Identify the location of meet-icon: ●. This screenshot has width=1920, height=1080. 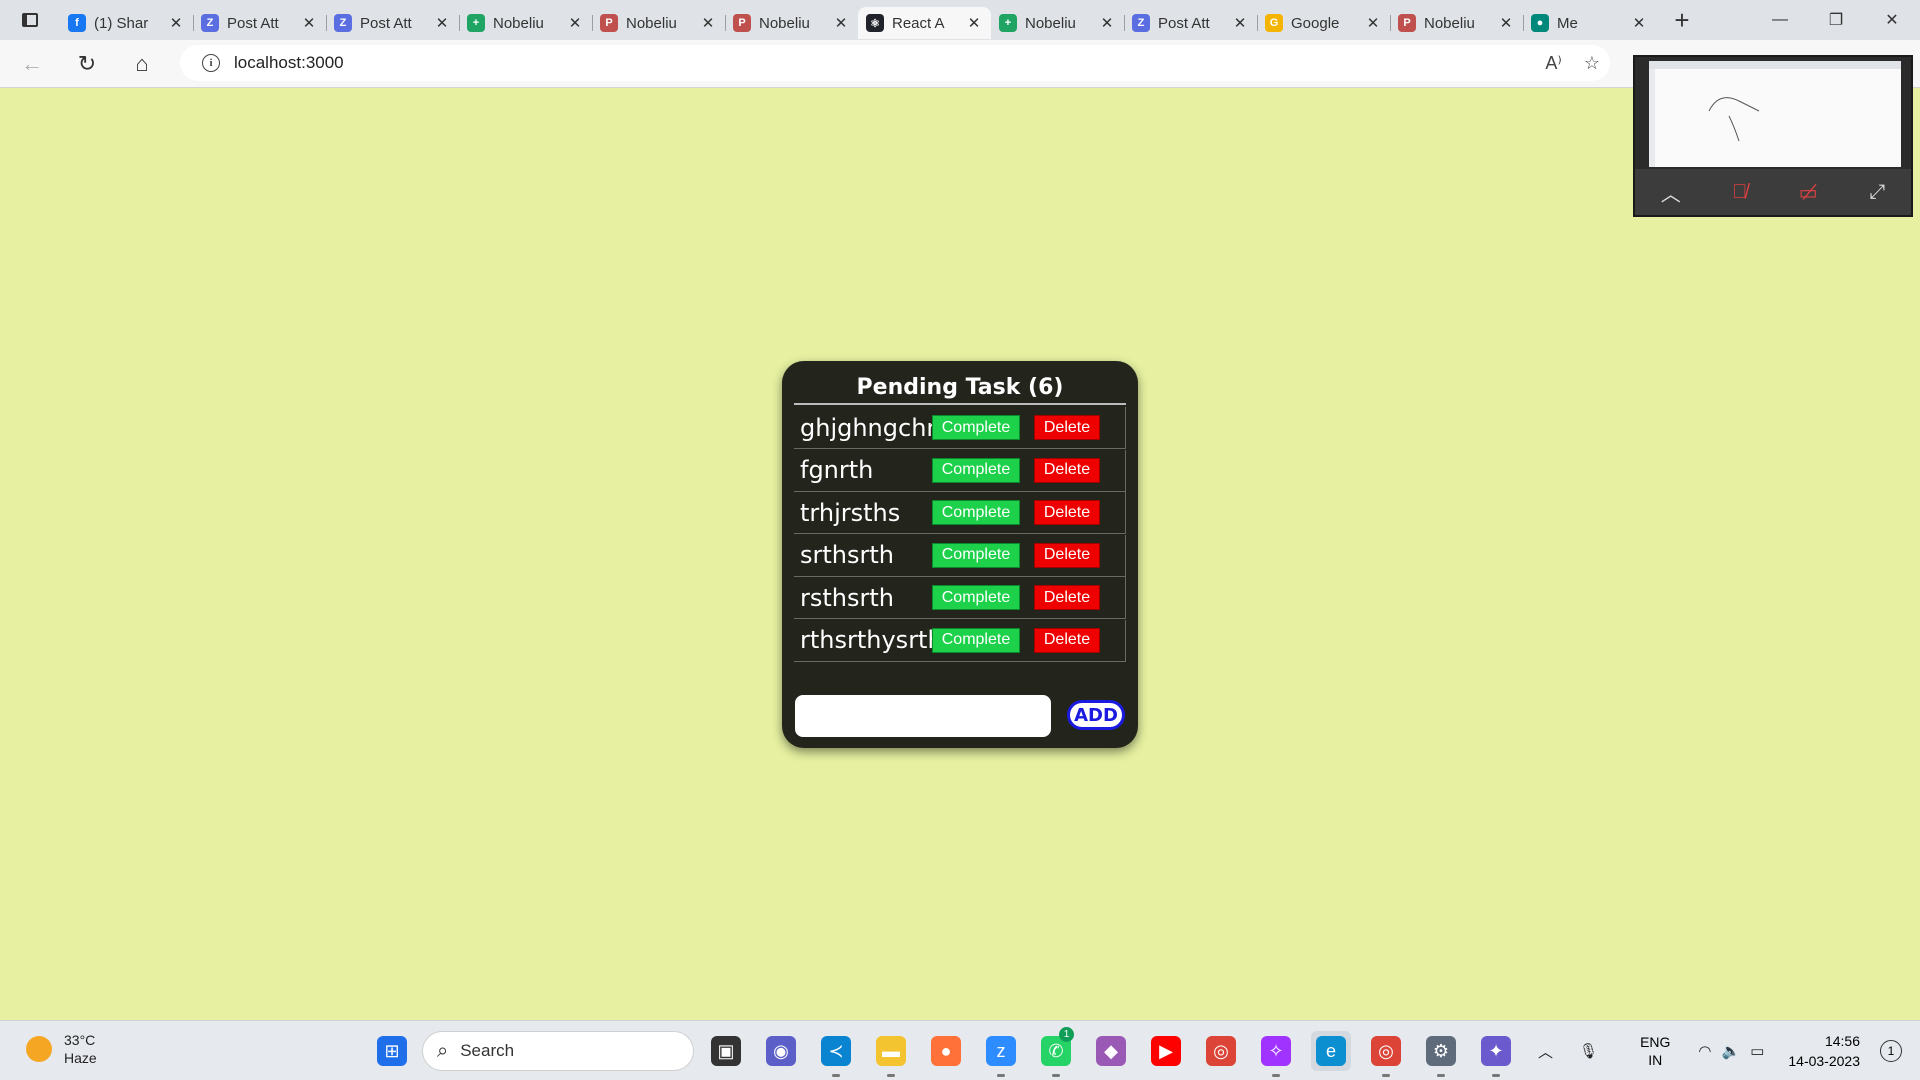
(1540, 23).